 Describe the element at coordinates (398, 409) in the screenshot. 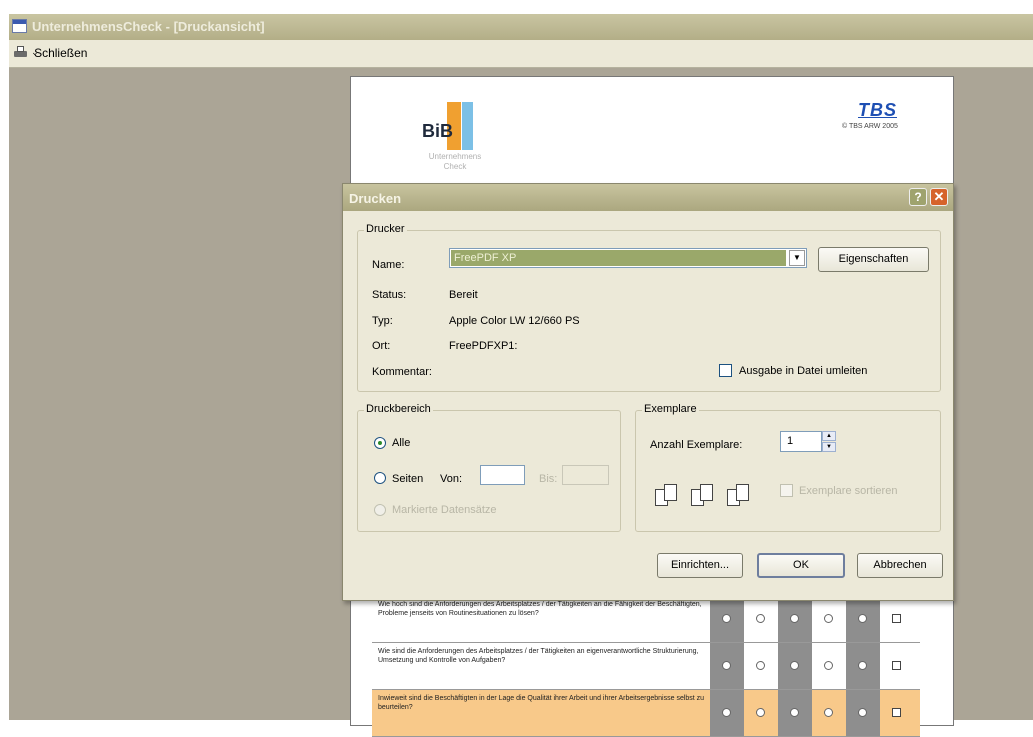

I see `print-range-label: Druckbereich` at that location.